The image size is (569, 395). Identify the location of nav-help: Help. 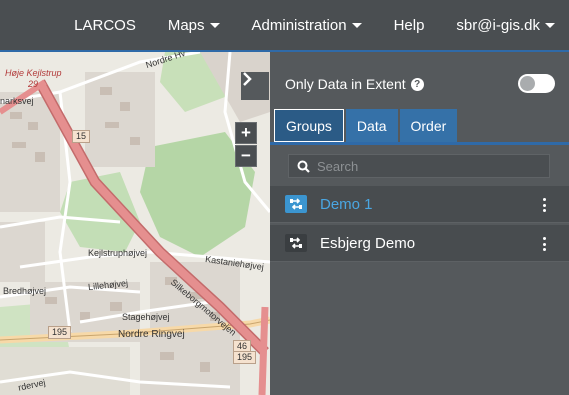
(409, 25).